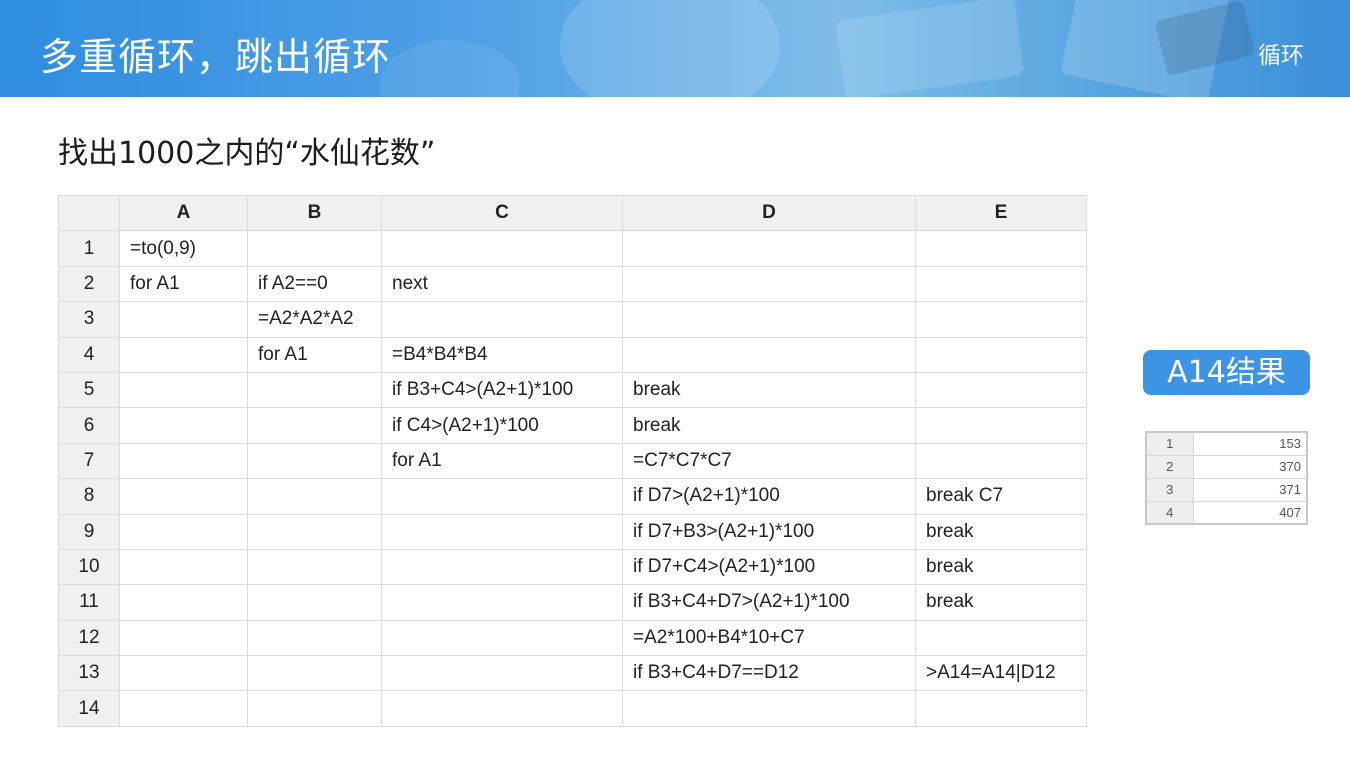  What do you see at coordinates (183, 248) in the screenshot?
I see `cell-a1: =to(0,9)` at bounding box center [183, 248].